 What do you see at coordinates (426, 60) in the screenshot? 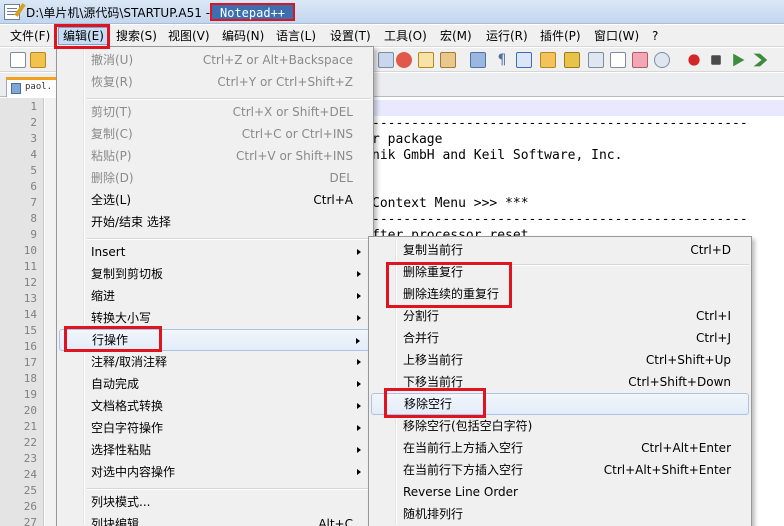
I see `wrap-icon` at bounding box center [426, 60].